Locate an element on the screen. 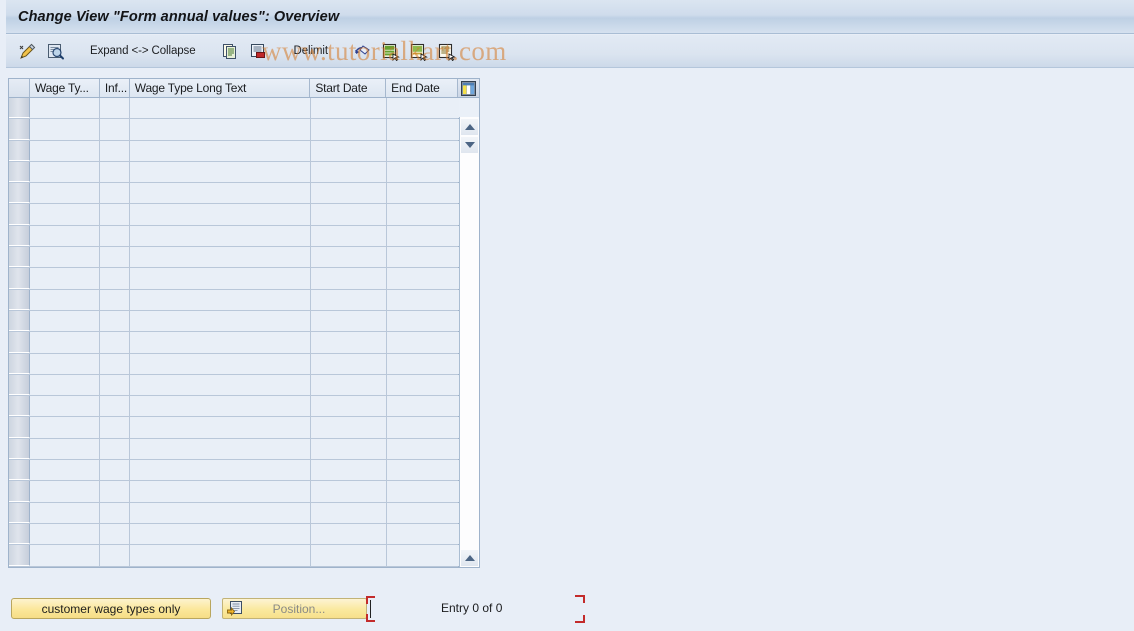  select-block-icon is located at coordinates (447, 51).